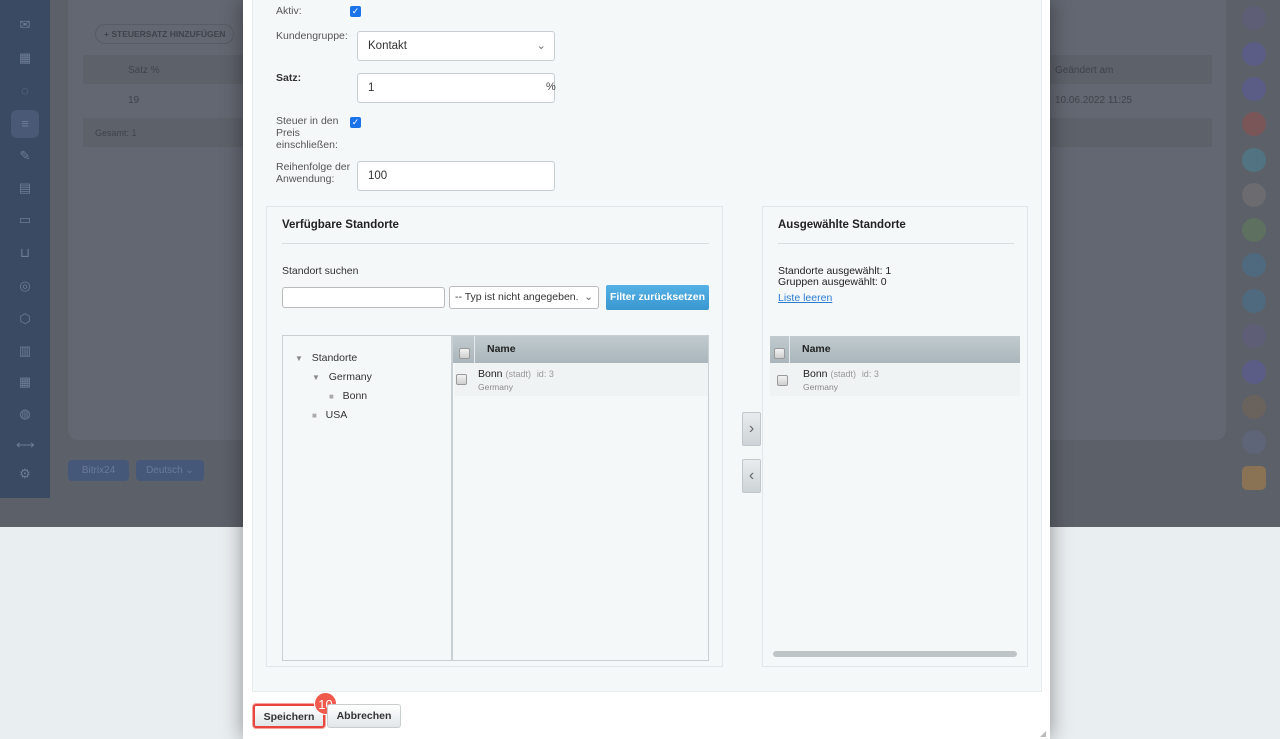 The image size is (1280, 739). I want to click on calendar-icon: ▦, so click(25, 58).